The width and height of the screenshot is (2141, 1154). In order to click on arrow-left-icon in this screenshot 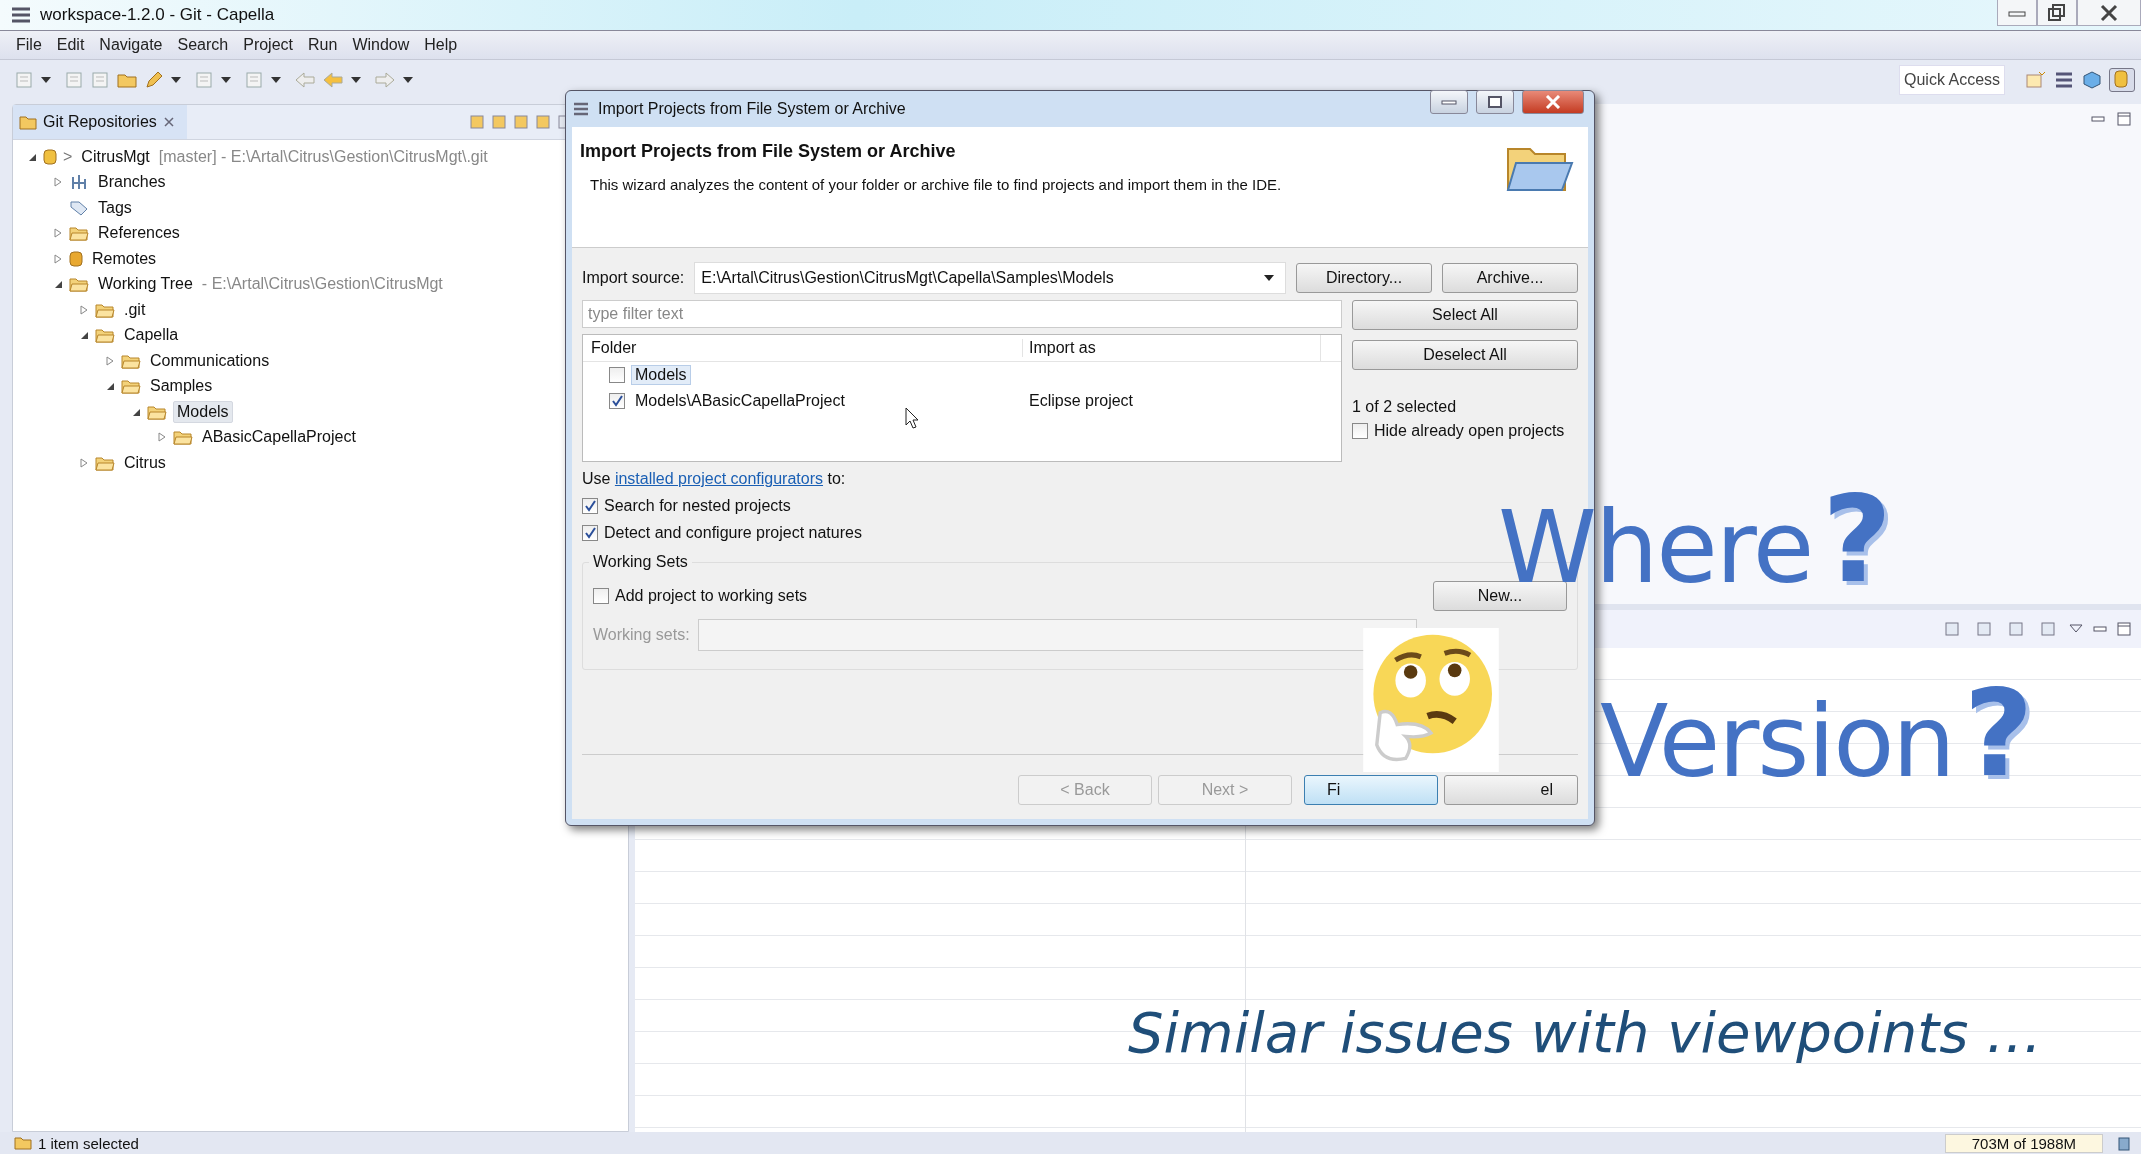, I will do `click(333, 80)`.